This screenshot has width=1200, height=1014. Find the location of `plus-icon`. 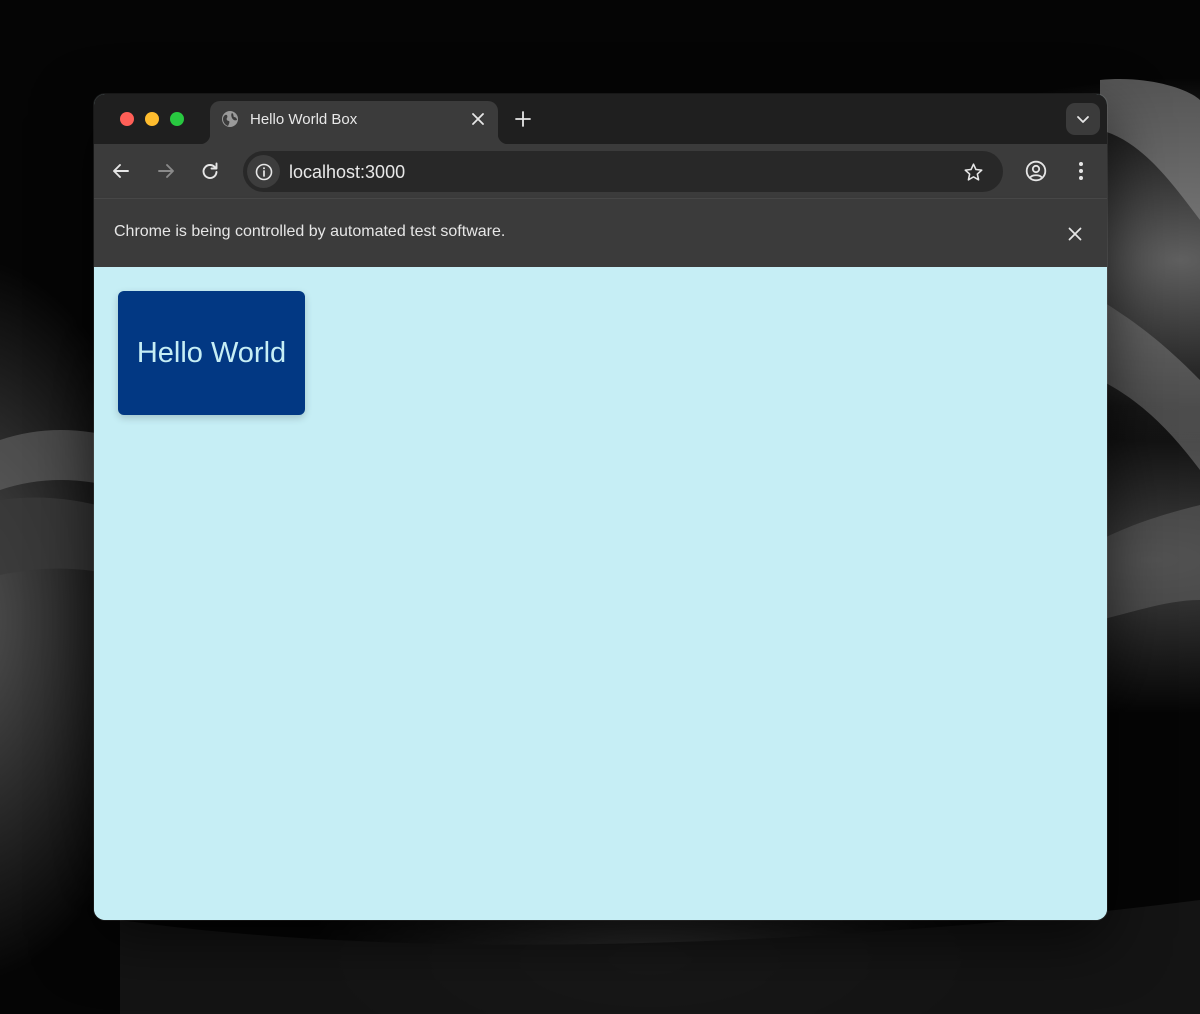

plus-icon is located at coordinates (523, 119).